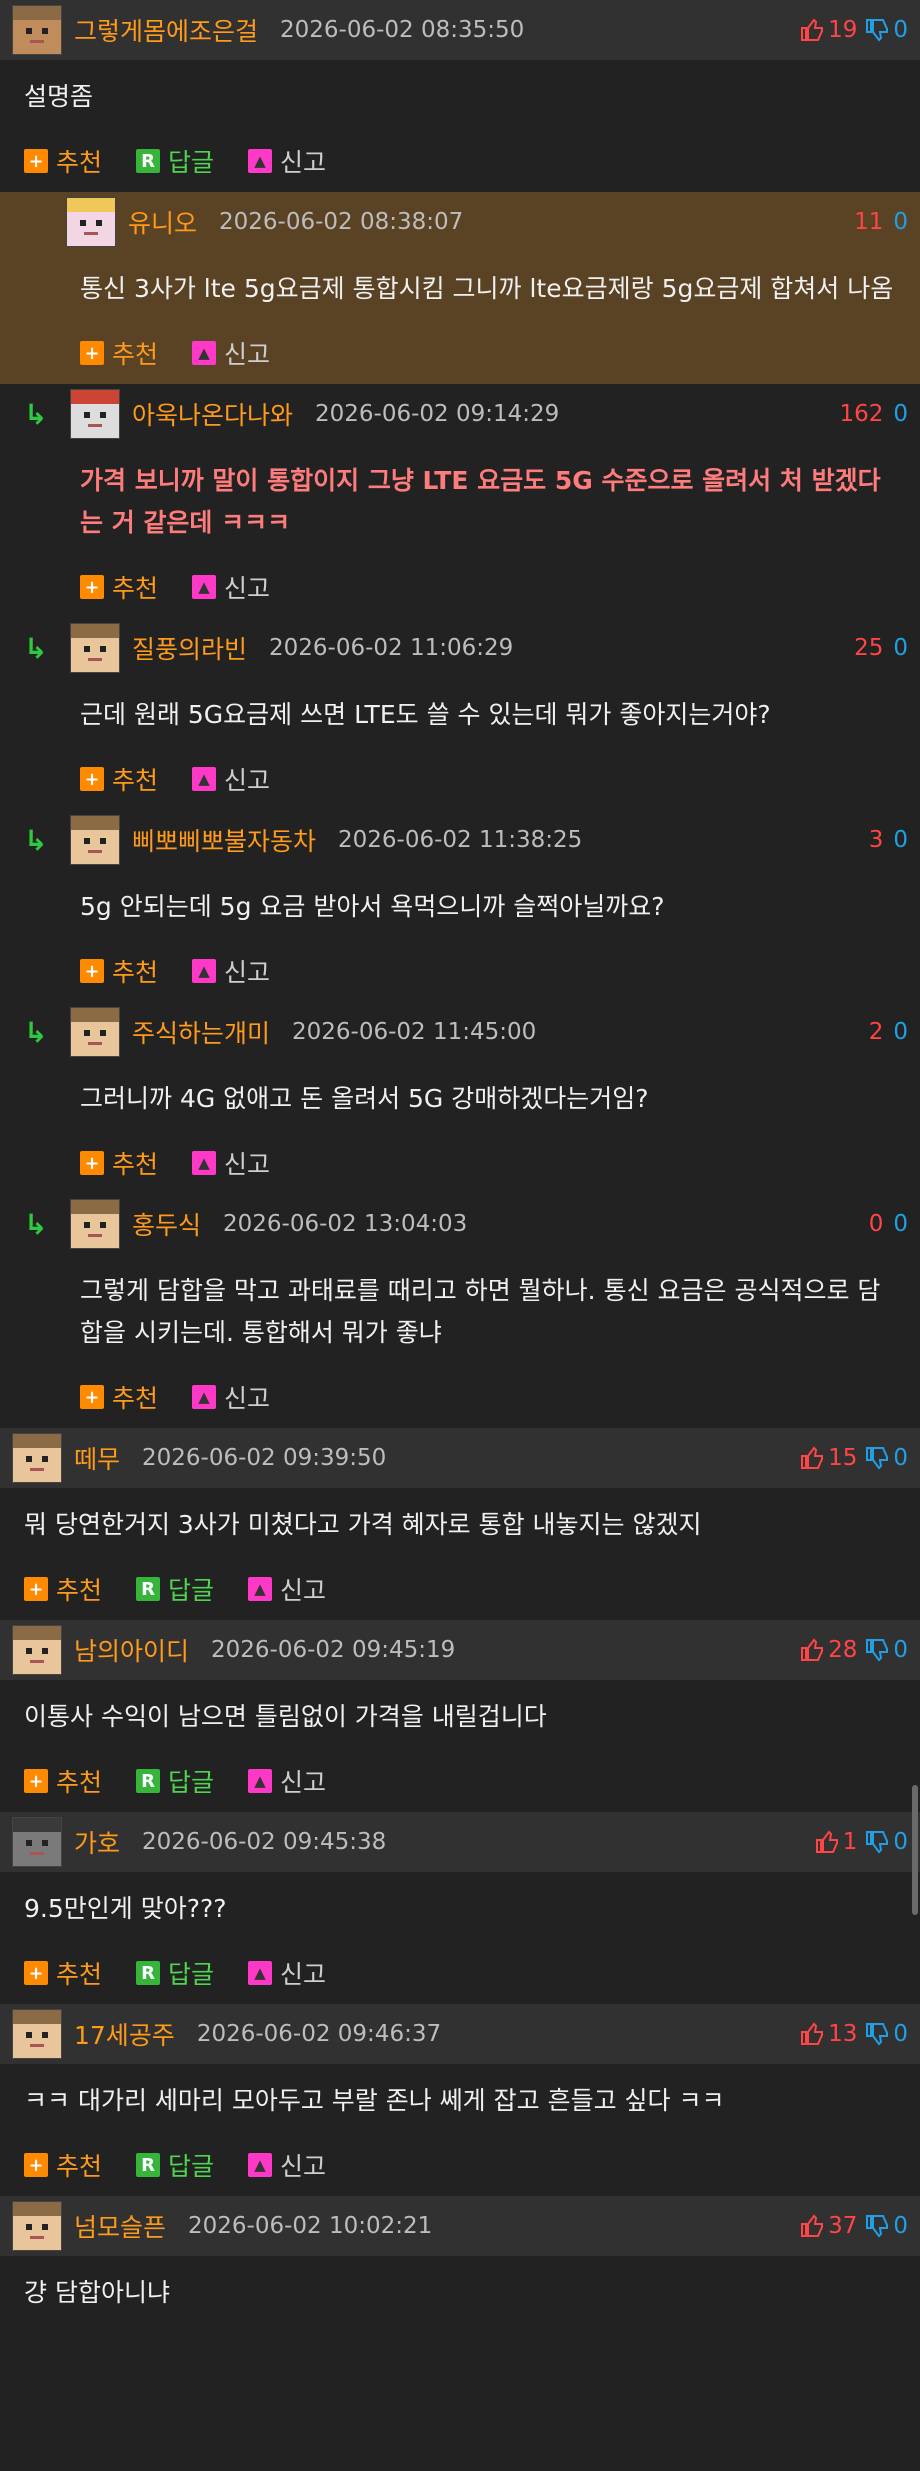  Describe the element at coordinates (131, 1650) in the screenshot. I see `author-nickname: 남의아이디` at that location.